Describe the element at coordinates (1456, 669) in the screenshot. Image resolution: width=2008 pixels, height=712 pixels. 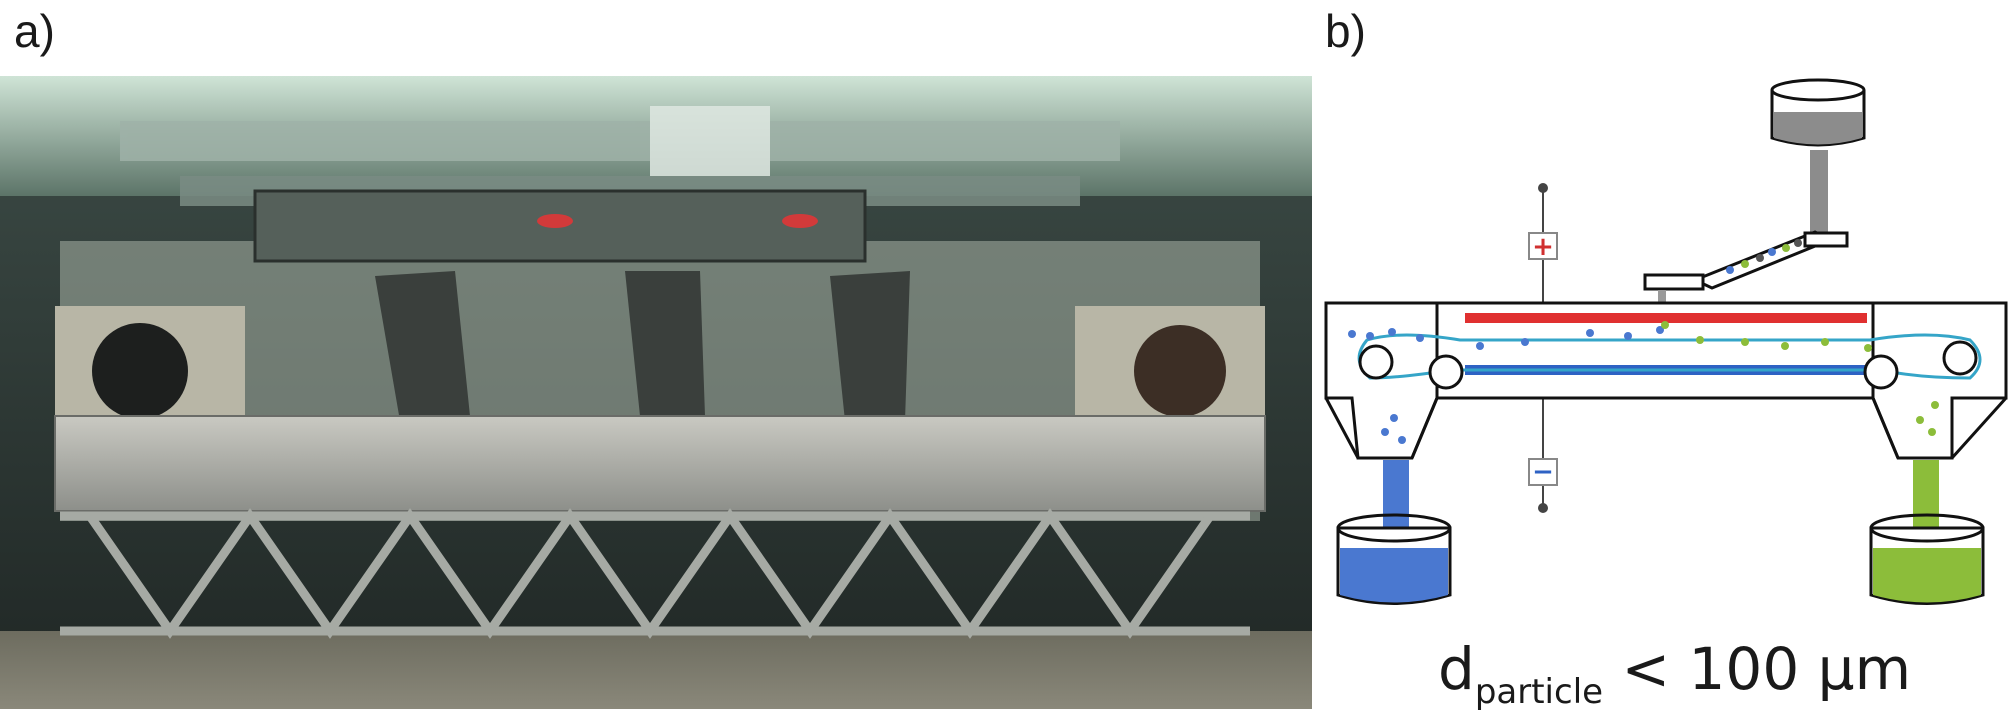
I see `formula-symbol: d` at that location.